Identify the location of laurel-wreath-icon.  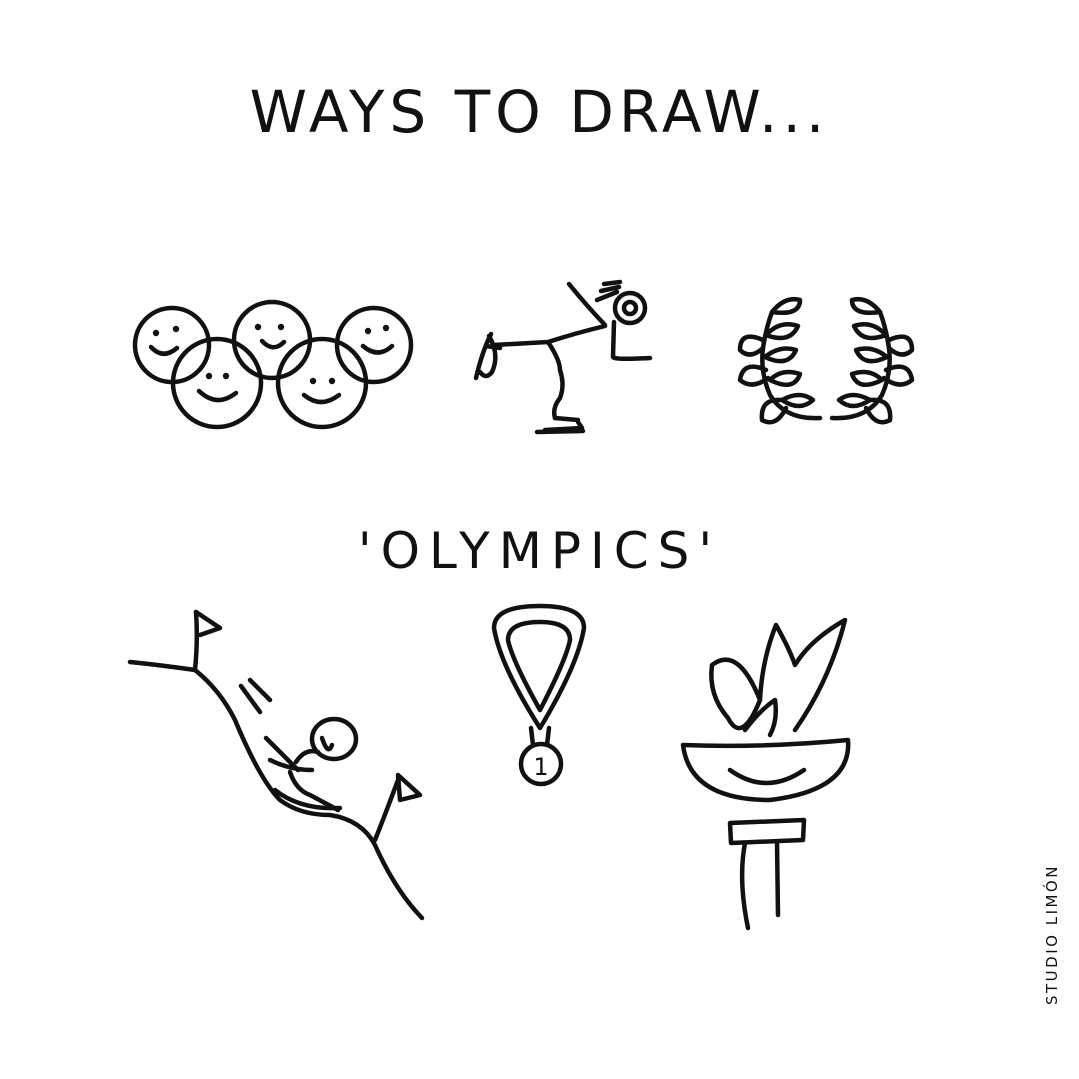
(826, 361).